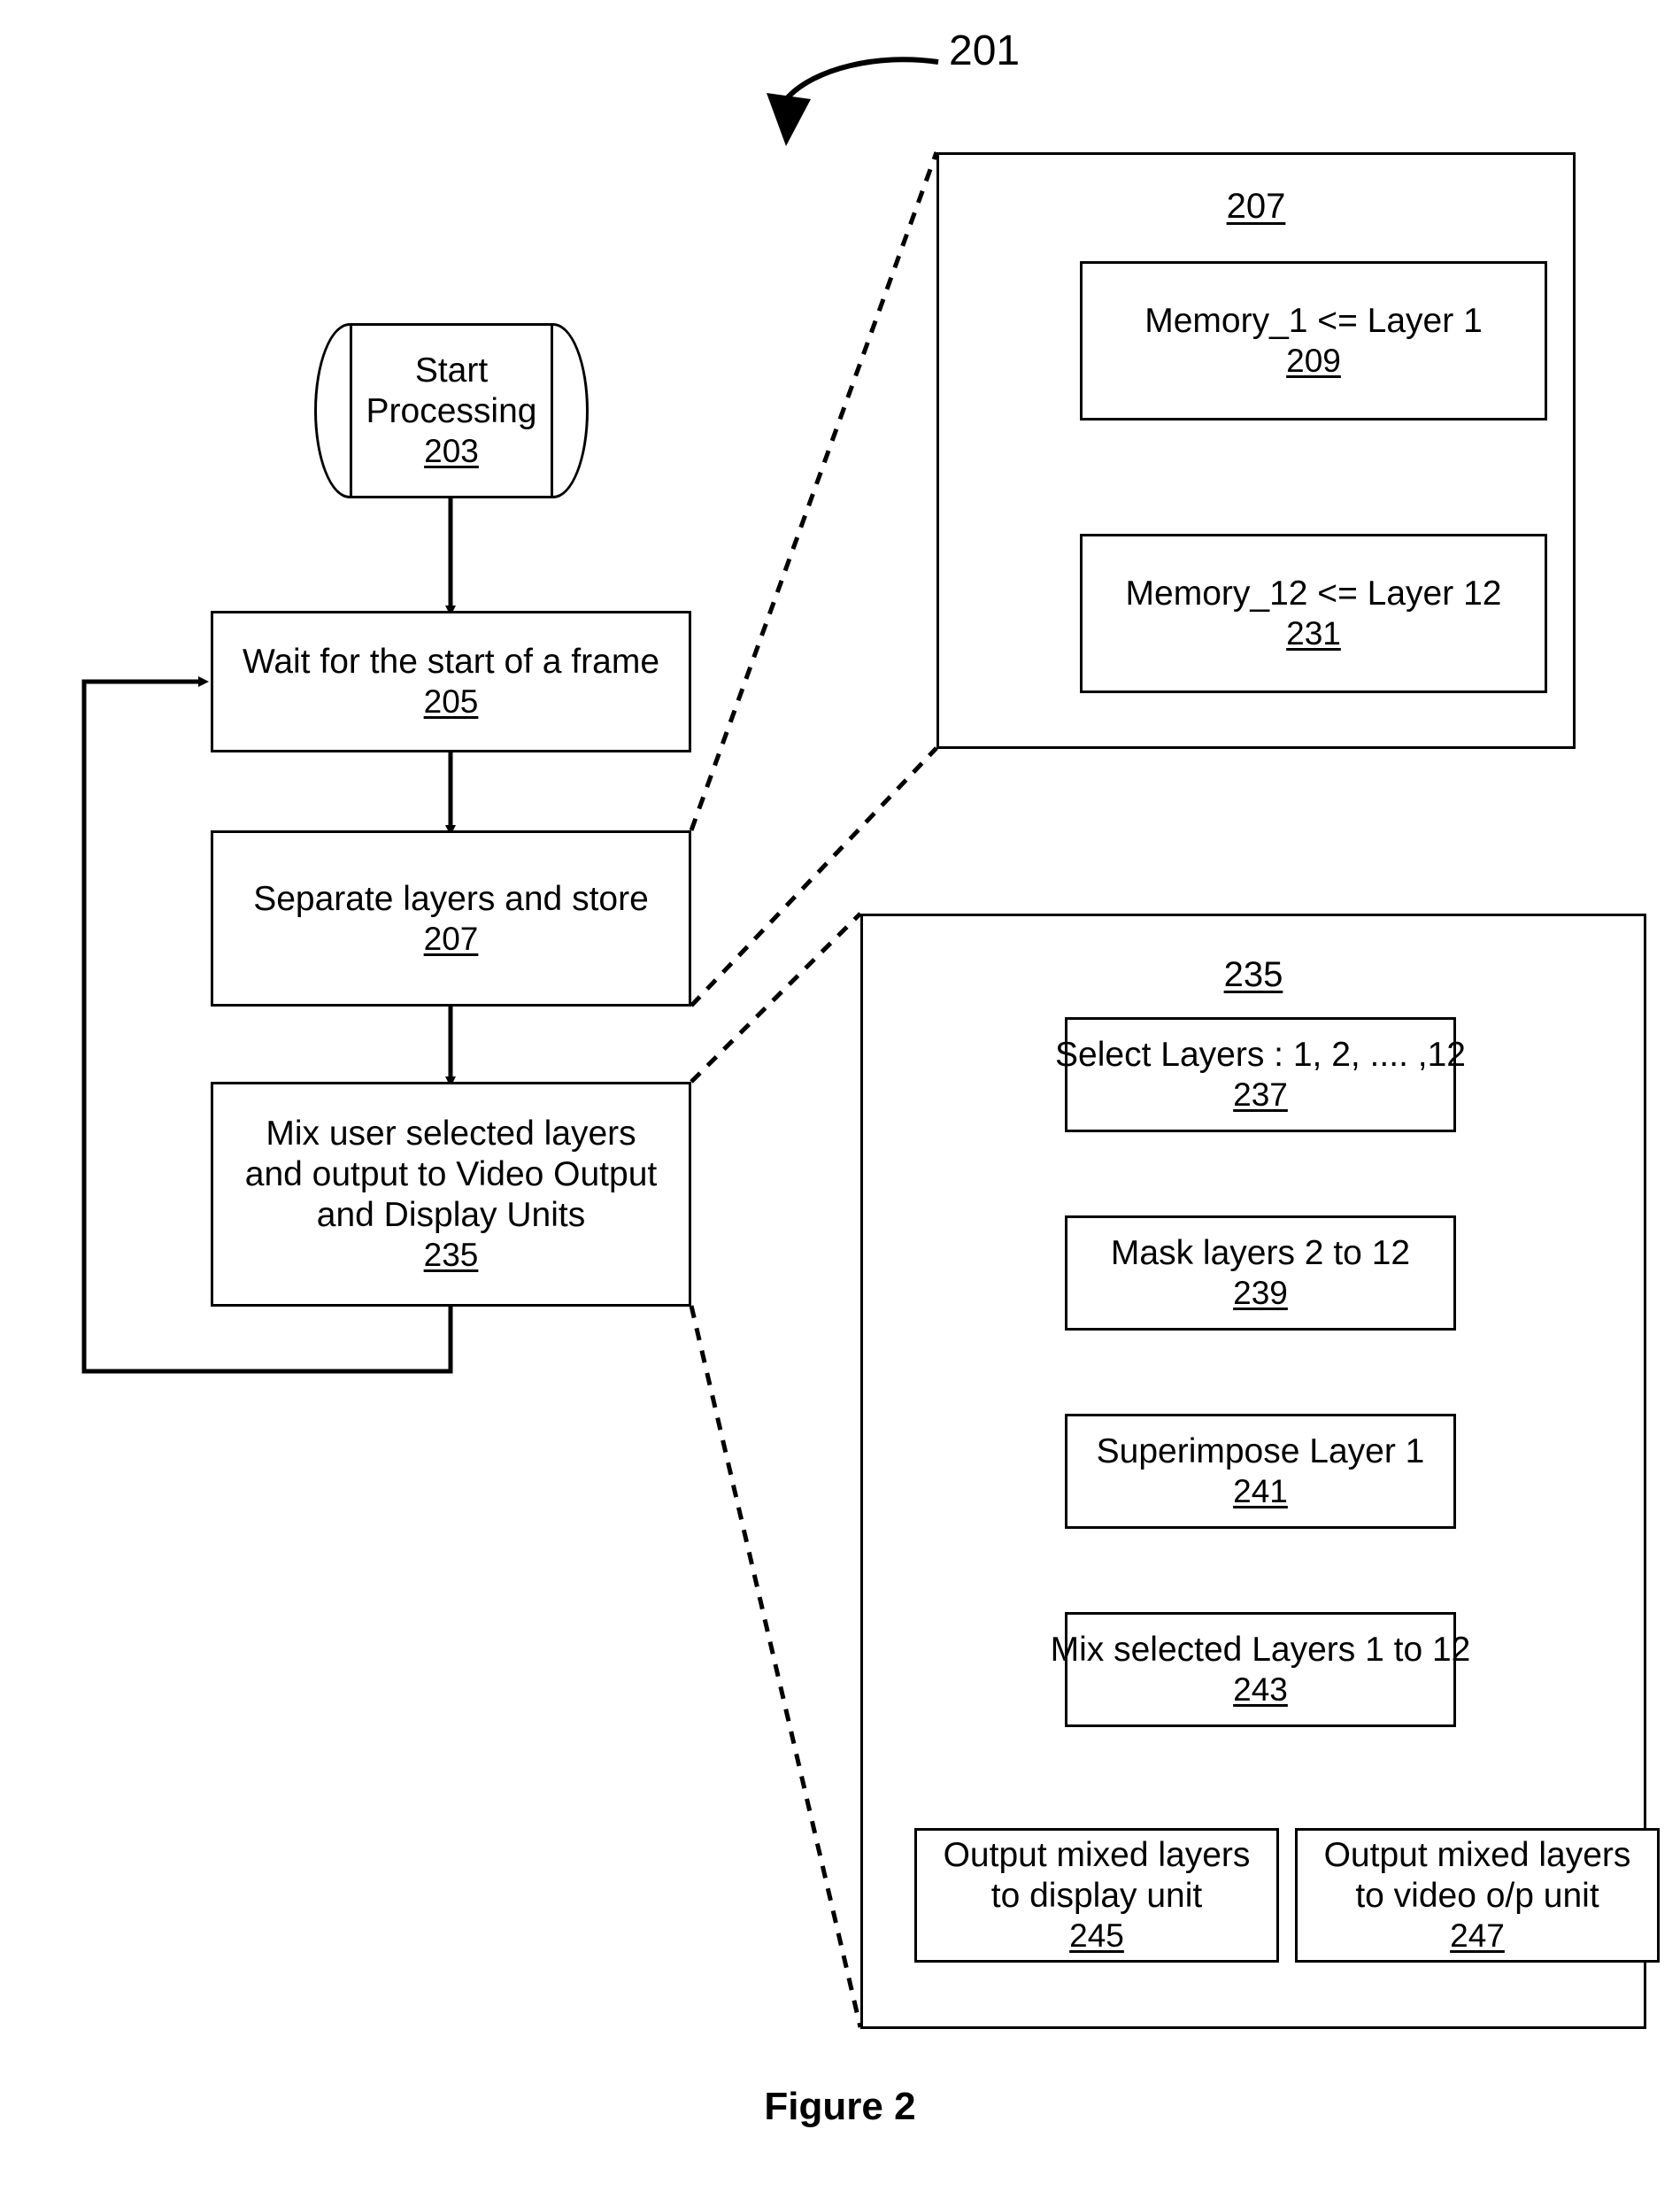 The image size is (1680, 2191). I want to click on start-processing-line2: Processing, so click(451, 411).